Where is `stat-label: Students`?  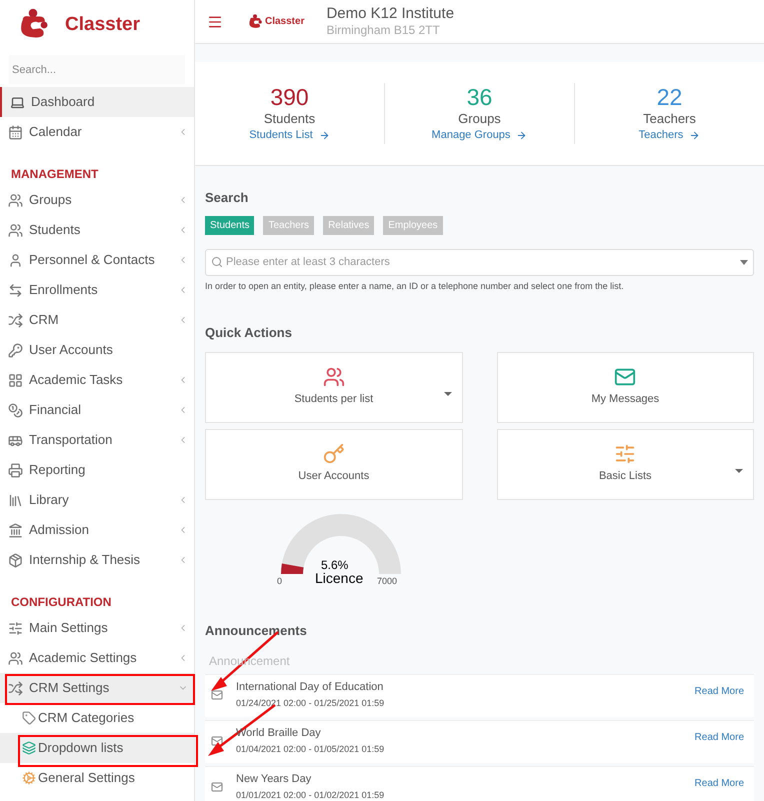 stat-label: Students is located at coordinates (290, 119).